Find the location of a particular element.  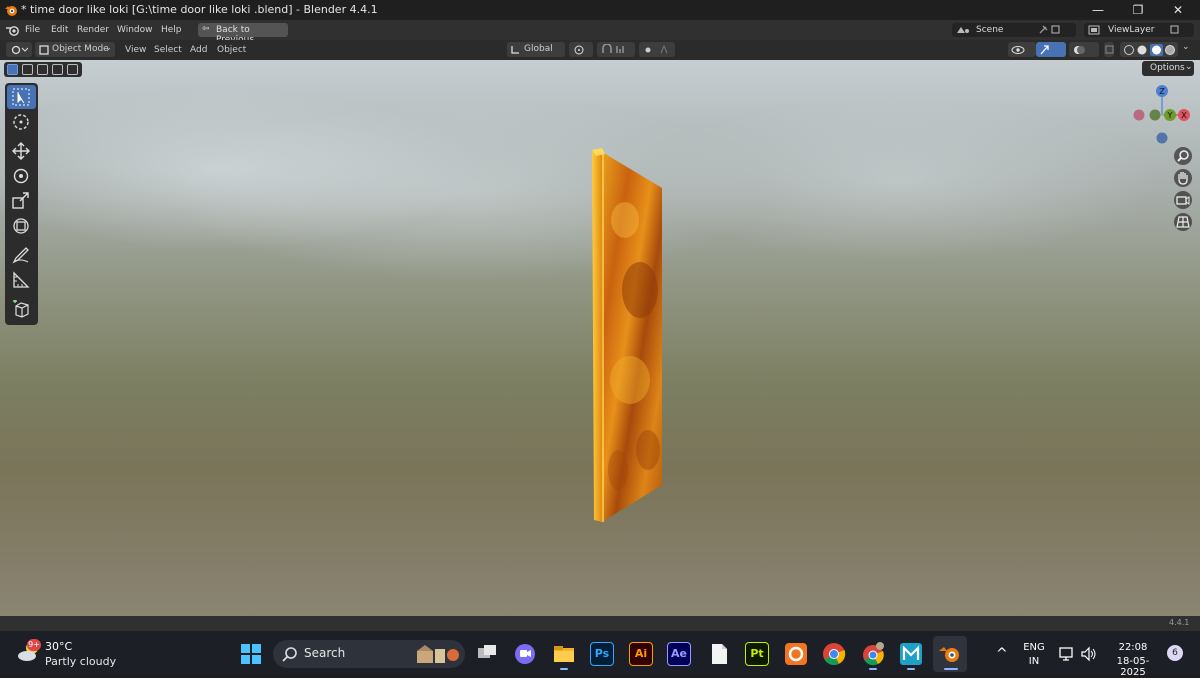

shading-options-chevron-icon: ⌄ is located at coordinates (1186, 47).